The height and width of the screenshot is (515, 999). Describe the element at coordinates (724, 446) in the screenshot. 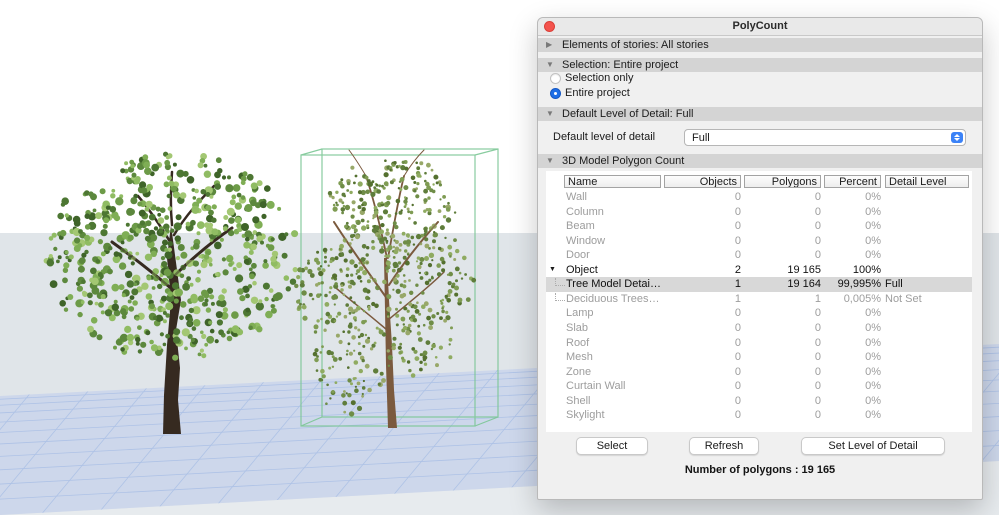

I see `refresh-button: Refresh` at that location.